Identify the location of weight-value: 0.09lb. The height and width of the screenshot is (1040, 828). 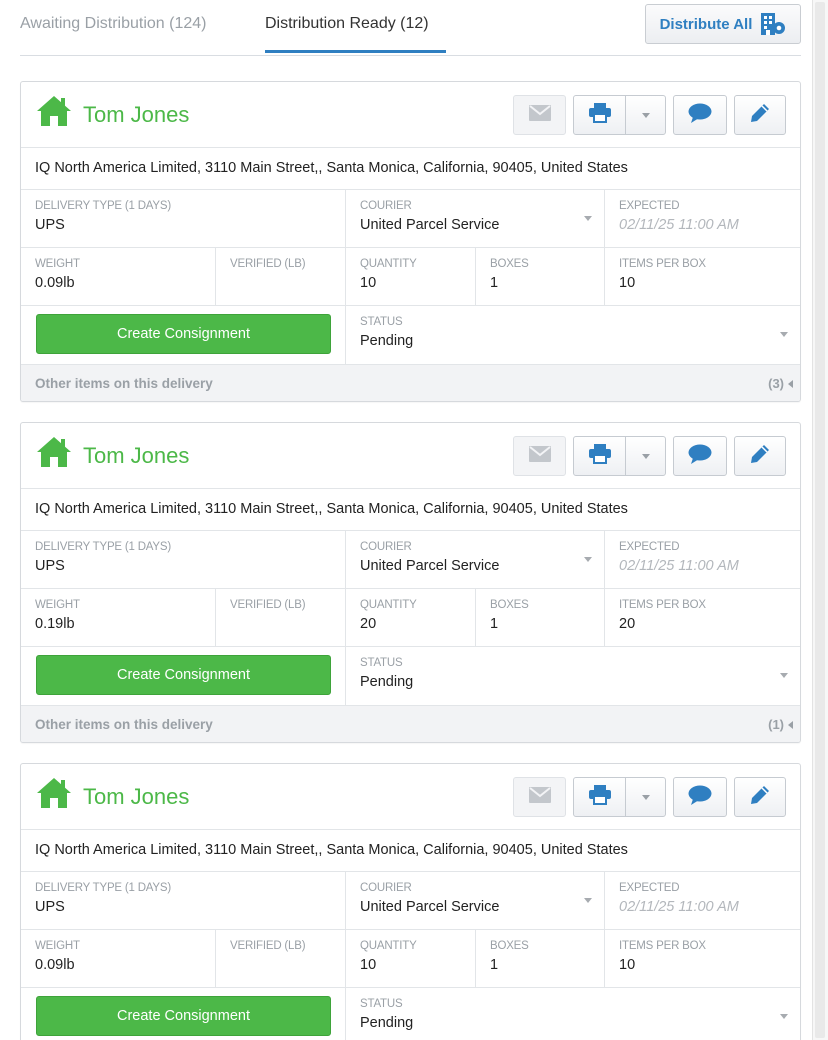
(55, 965).